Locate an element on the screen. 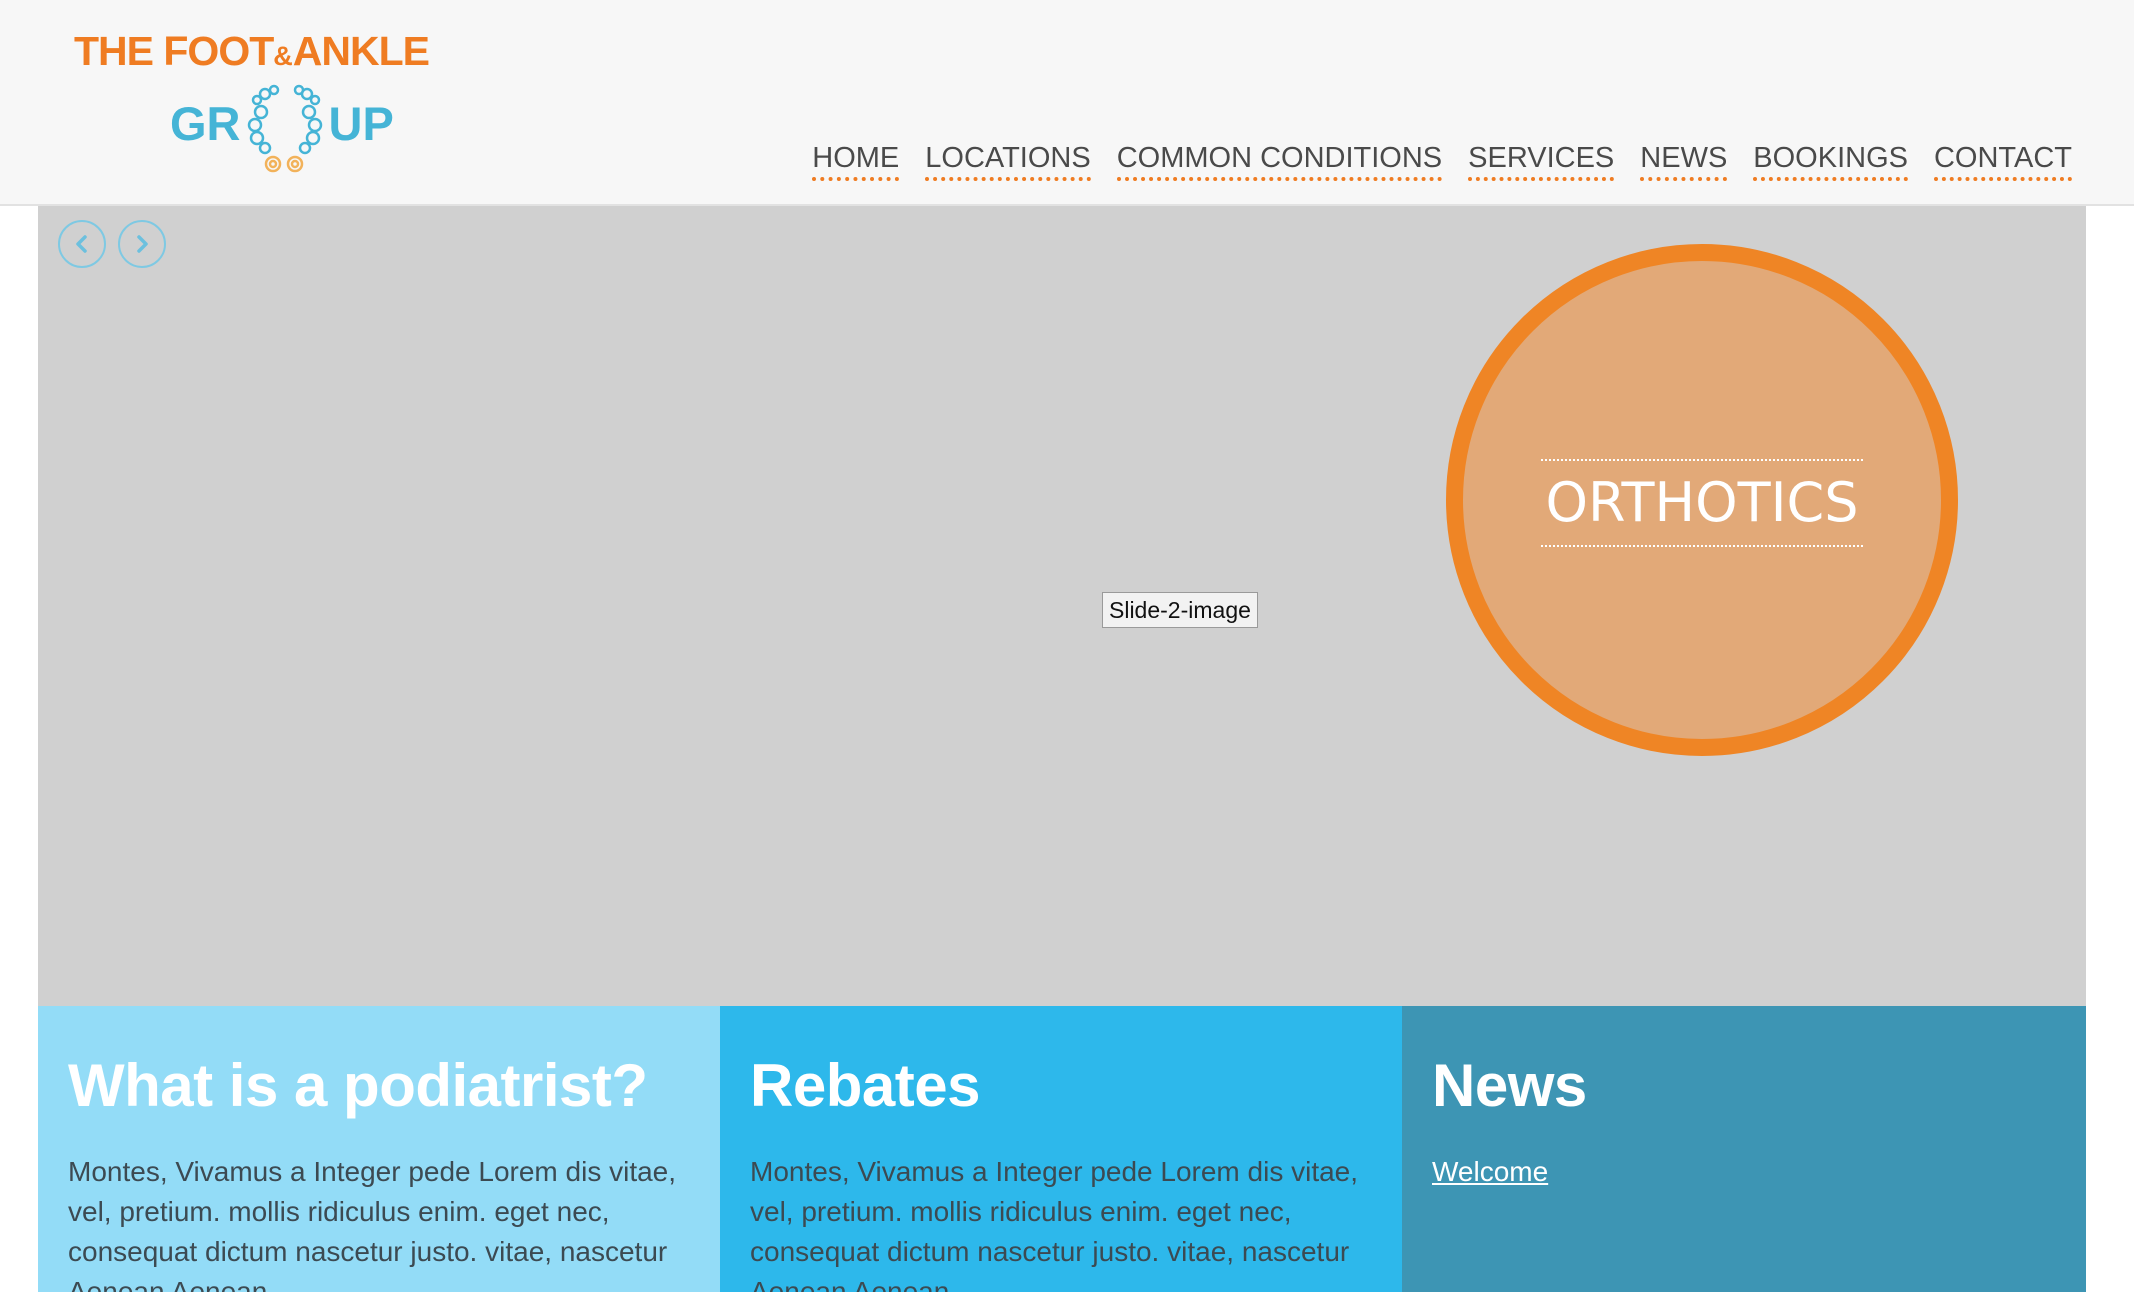 This screenshot has width=2134, height=1292. feature-title: Rebates is located at coordinates (1061, 1086).